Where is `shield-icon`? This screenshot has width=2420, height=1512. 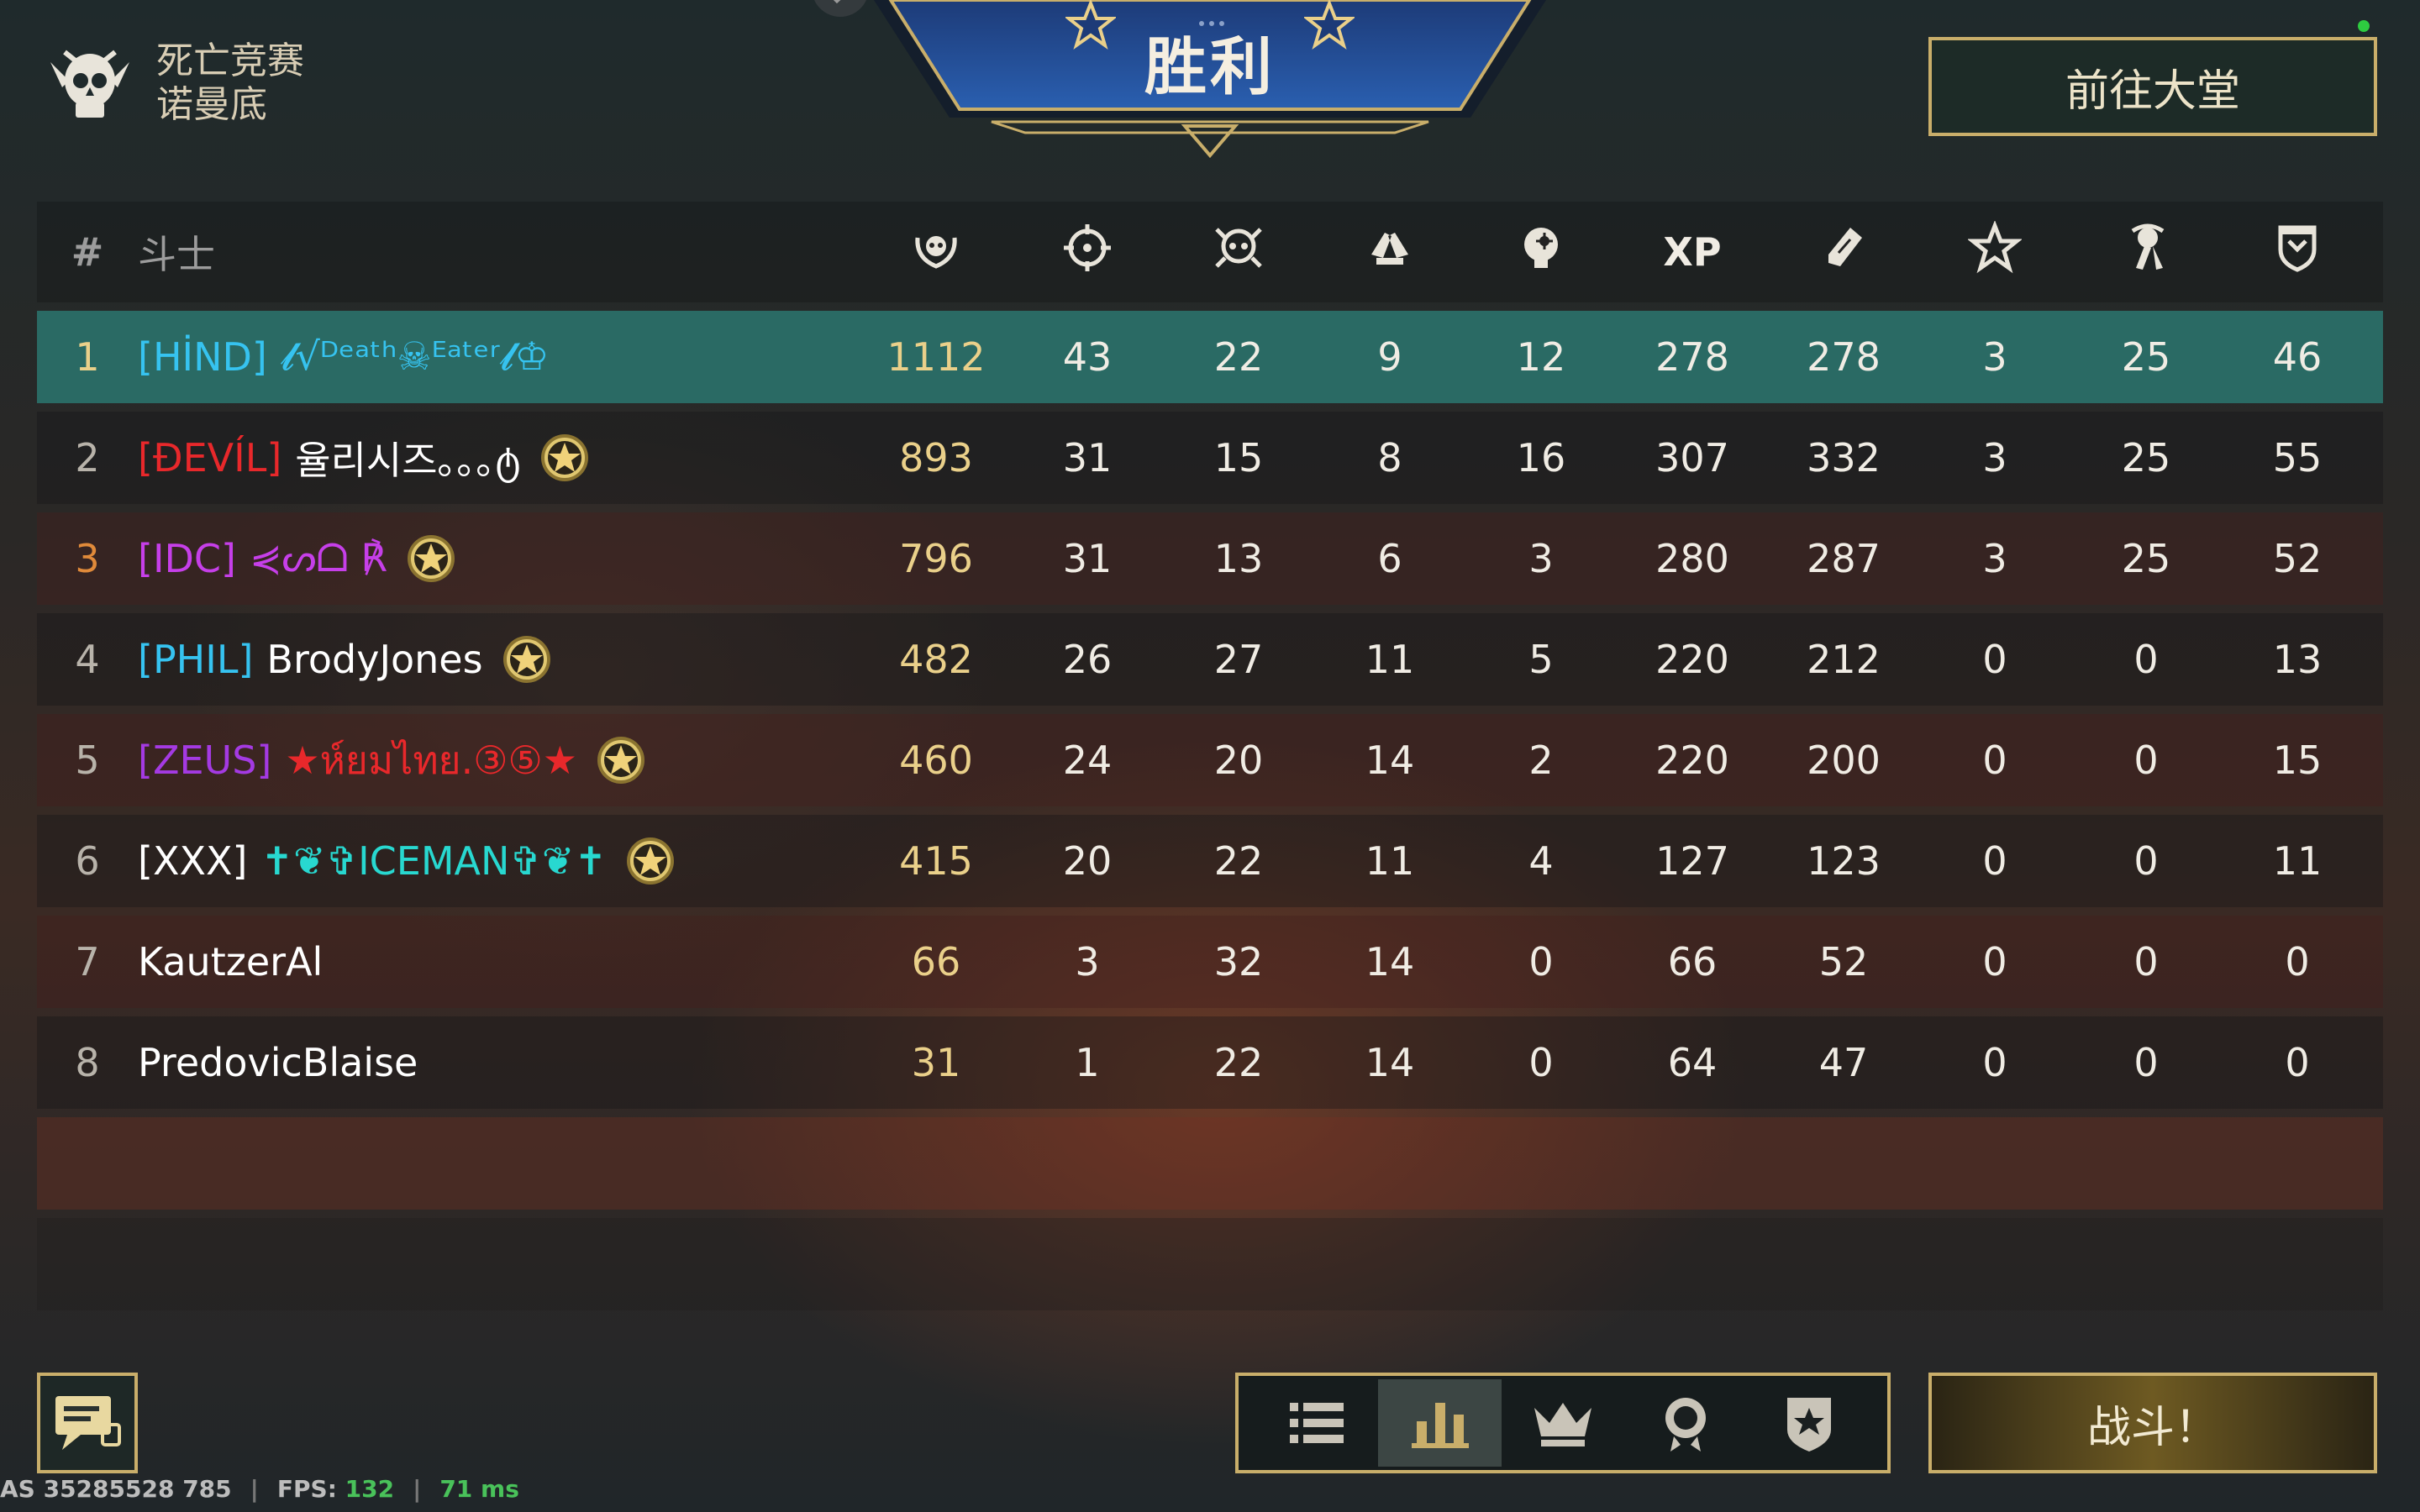
shield-icon is located at coordinates (2297, 248).